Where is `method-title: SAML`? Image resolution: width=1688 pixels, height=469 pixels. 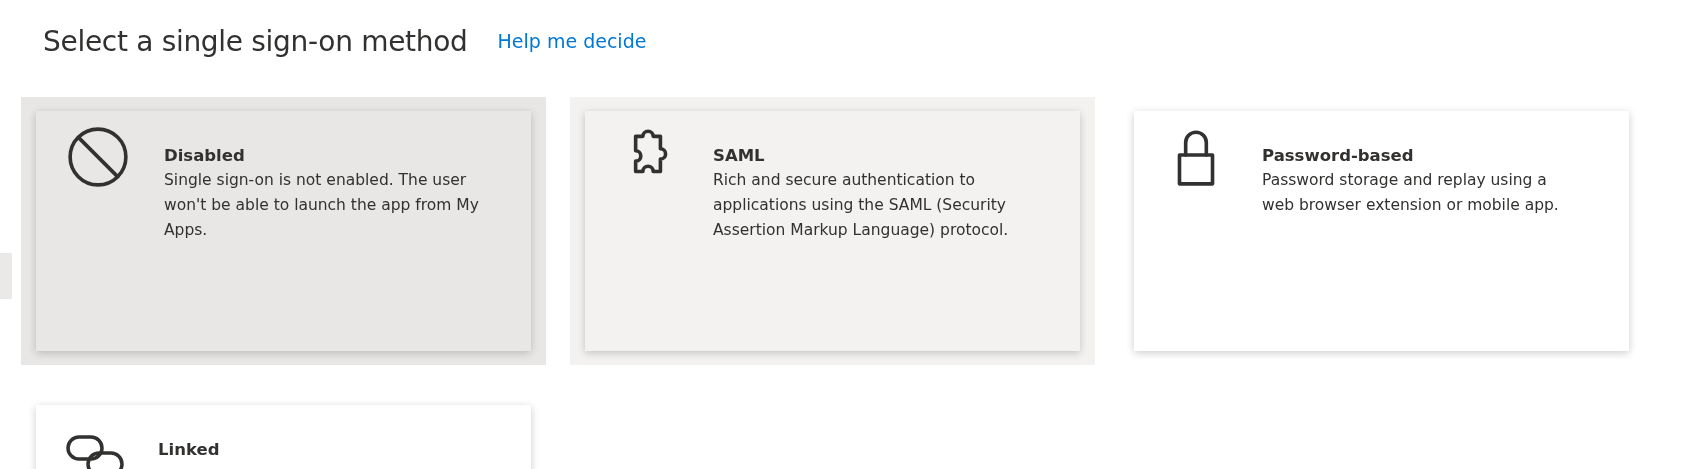 method-title: SAML is located at coordinates (739, 156).